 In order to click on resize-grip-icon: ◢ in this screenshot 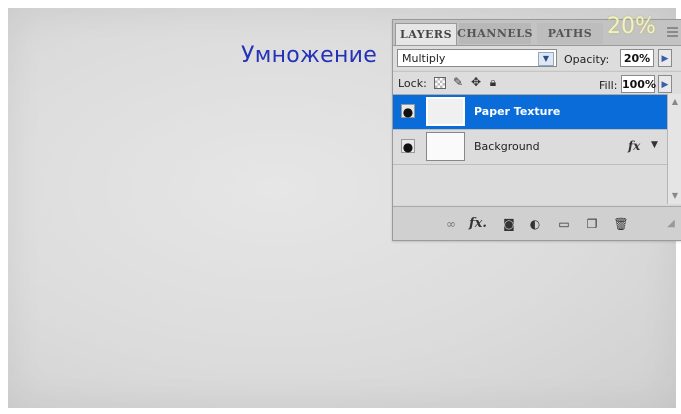, I will do `click(671, 224)`.